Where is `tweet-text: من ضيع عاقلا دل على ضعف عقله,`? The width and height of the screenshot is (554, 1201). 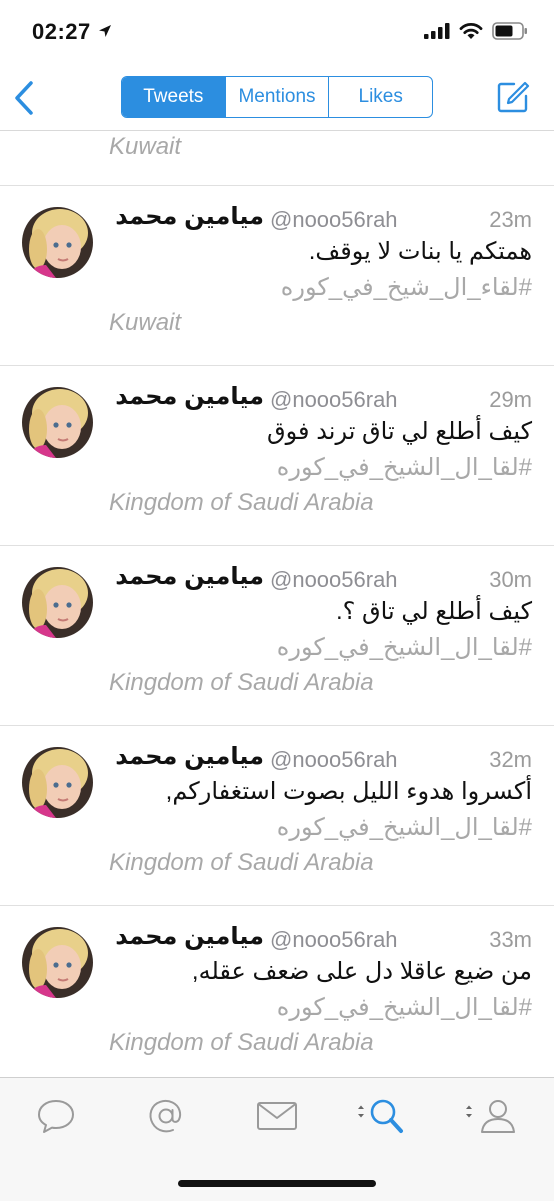
tweet-text: من ضيع عاقلا دل على ضعف عقله, is located at coordinates (361, 971).